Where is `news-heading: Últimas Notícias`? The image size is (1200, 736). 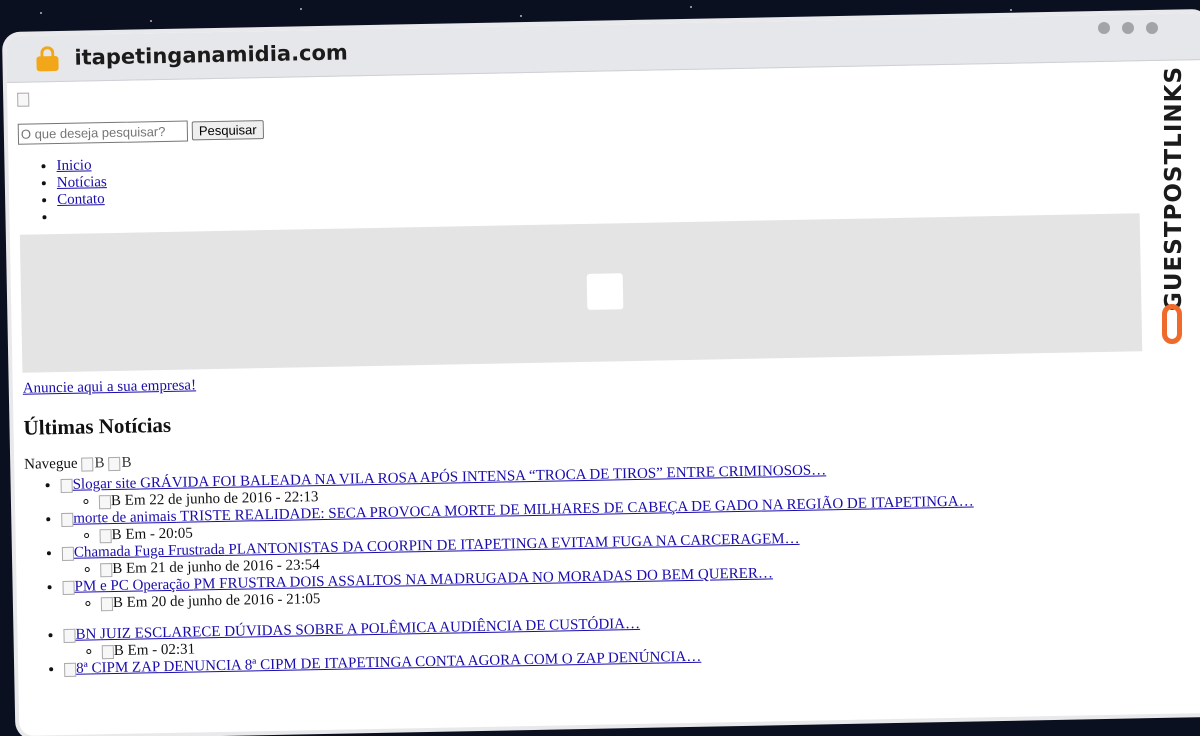 news-heading: Últimas Notícias is located at coordinates (97, 426).